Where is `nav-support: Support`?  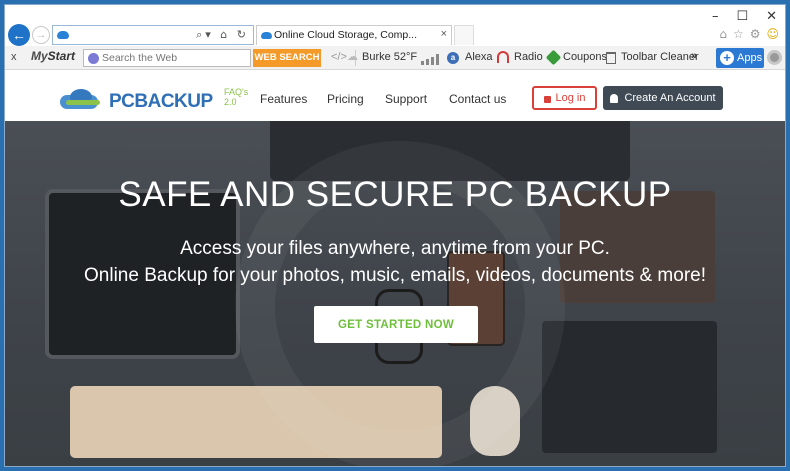 nav-support: Support is located at coordinates (406, 99).